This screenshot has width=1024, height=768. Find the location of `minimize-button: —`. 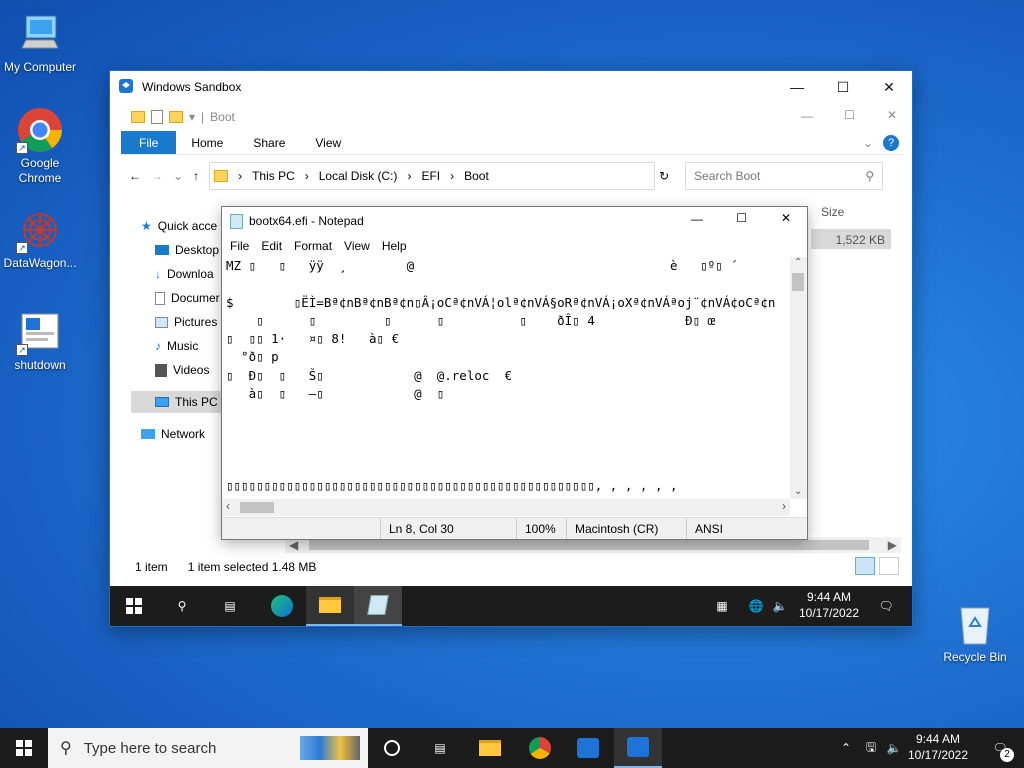

minimize-button: — is located at coordinates (797, 87).